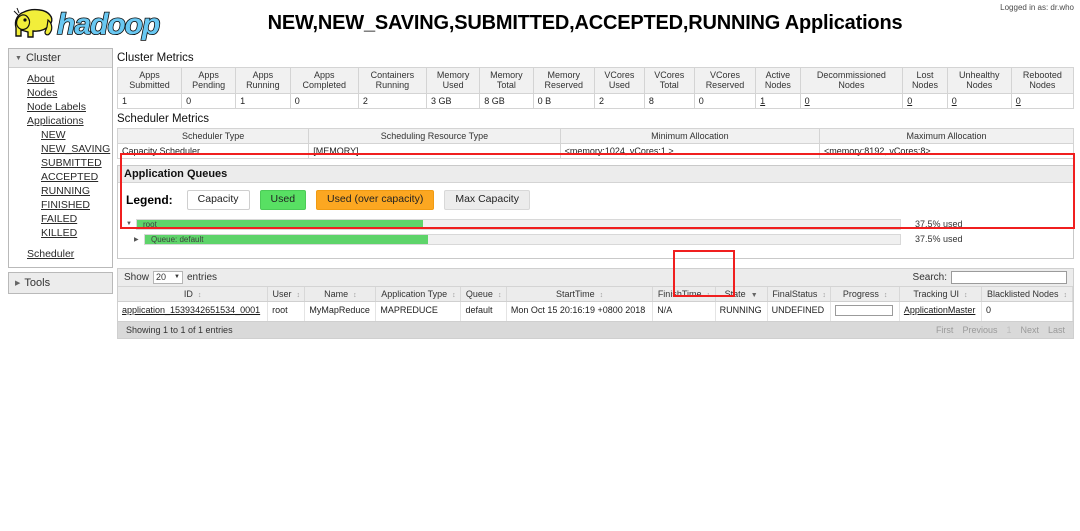 This screenshot has width=1080, height=531. Describe the element at coordinates (1029, 330) in the screenshot. I see `pager-next: Next` at that location.